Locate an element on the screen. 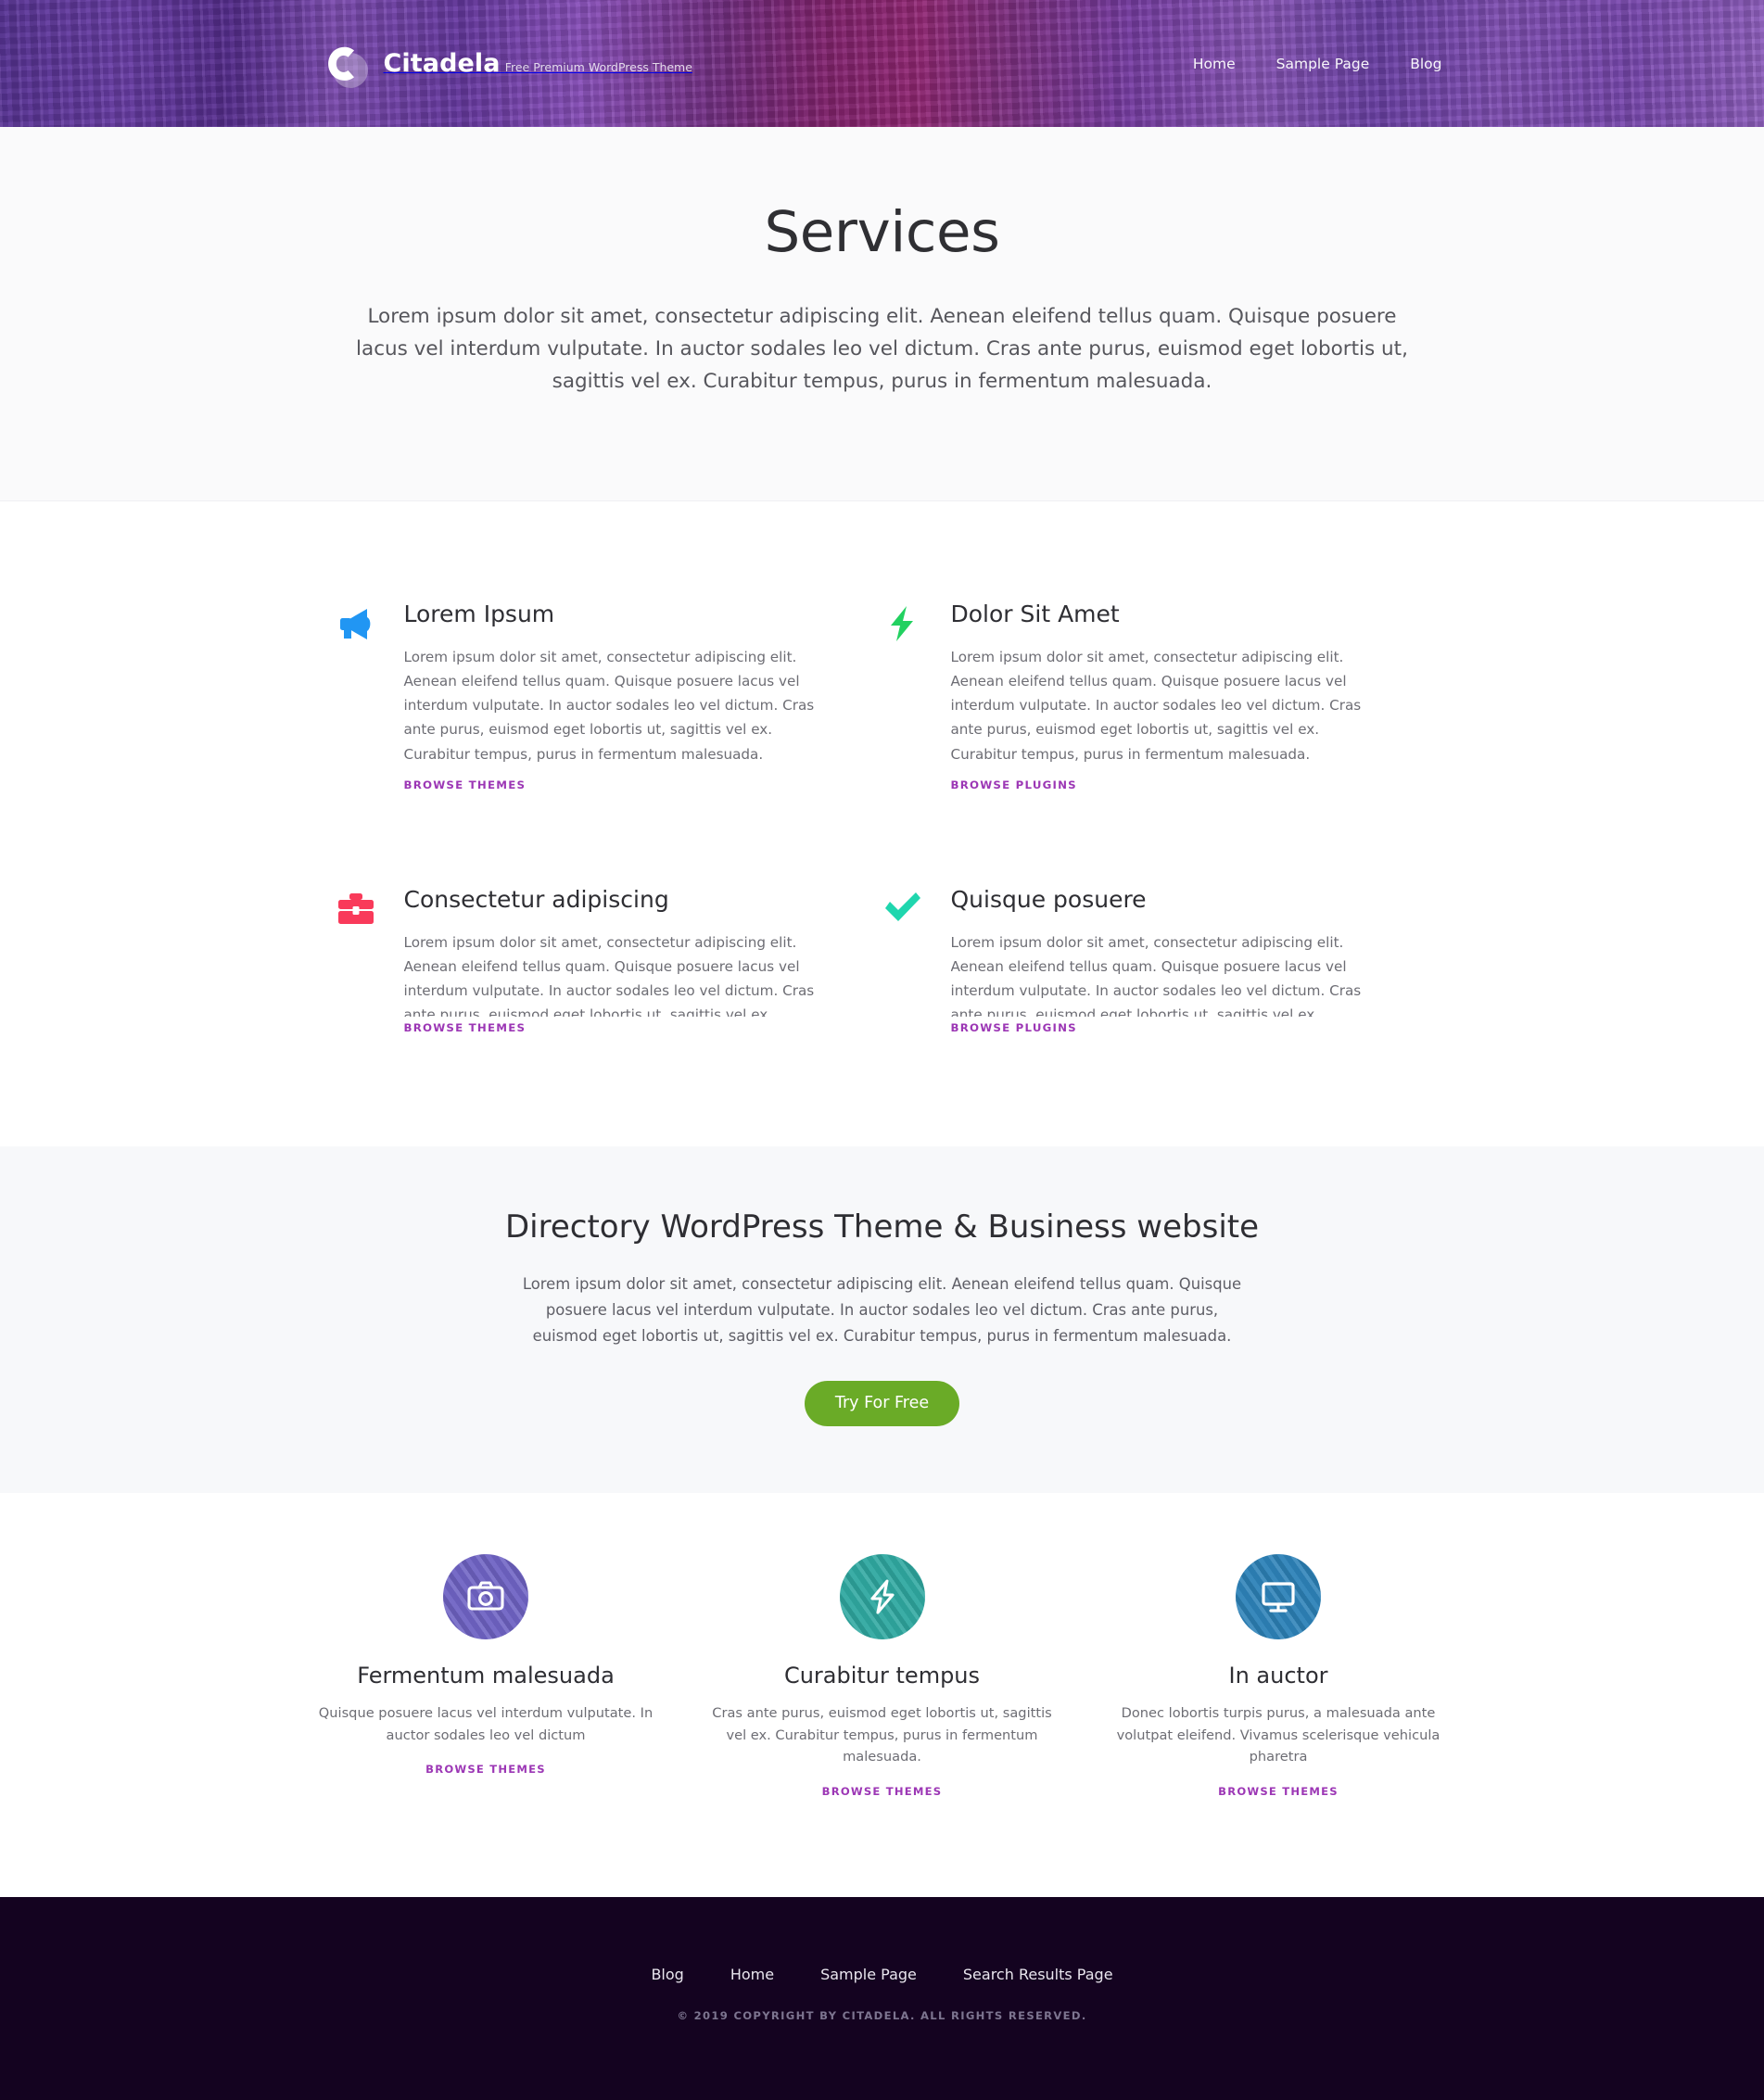 This screenshot has width=1764, height=2100. main-navigation: Home Sample Page Blog is located at coordinates (1320, 64).